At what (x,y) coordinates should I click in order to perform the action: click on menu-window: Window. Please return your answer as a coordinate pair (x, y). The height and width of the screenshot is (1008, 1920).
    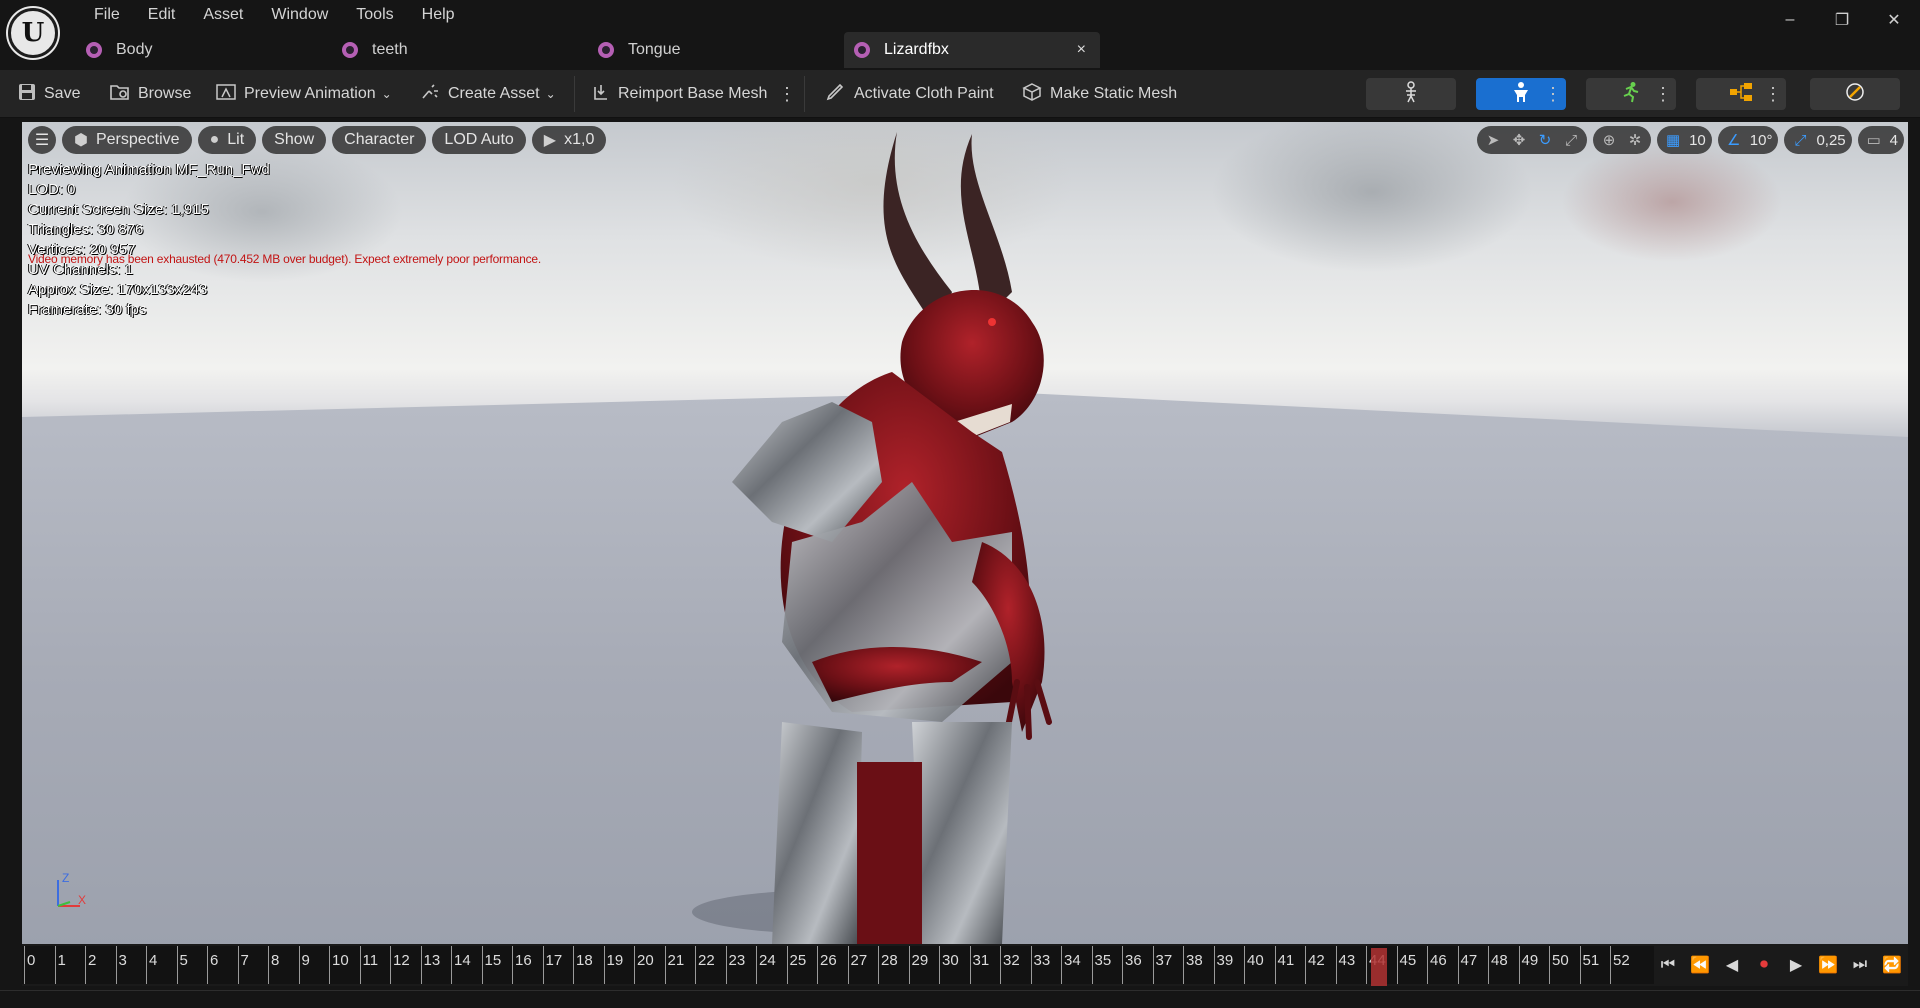
    Looking at the image, I should click on (299, 15).